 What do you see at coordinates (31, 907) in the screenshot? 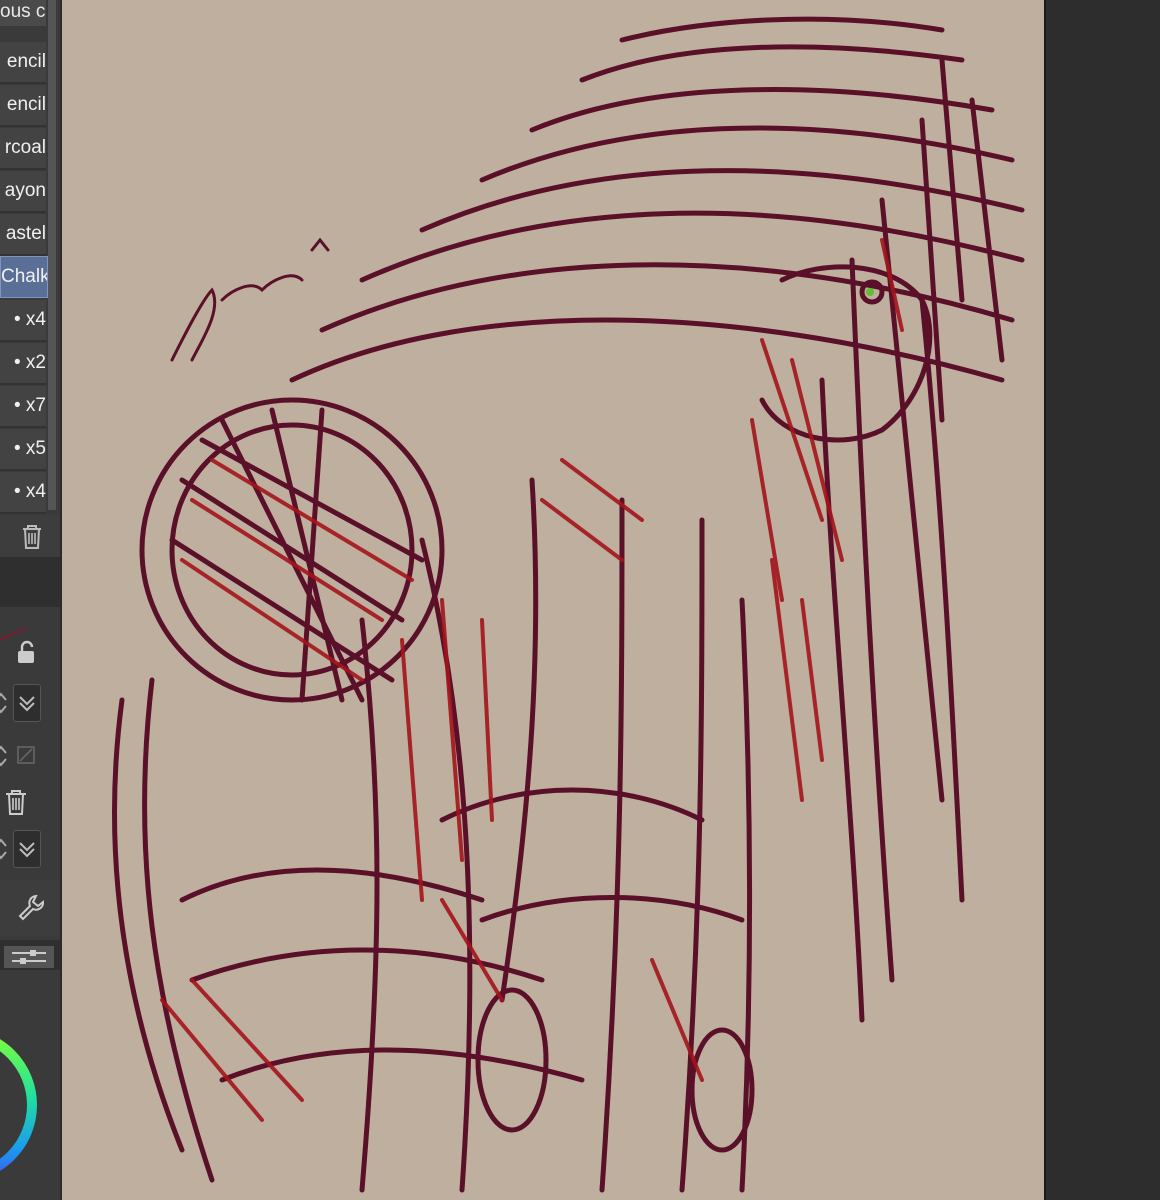
I see `wrench-icon` at bounding box center [31, 907].